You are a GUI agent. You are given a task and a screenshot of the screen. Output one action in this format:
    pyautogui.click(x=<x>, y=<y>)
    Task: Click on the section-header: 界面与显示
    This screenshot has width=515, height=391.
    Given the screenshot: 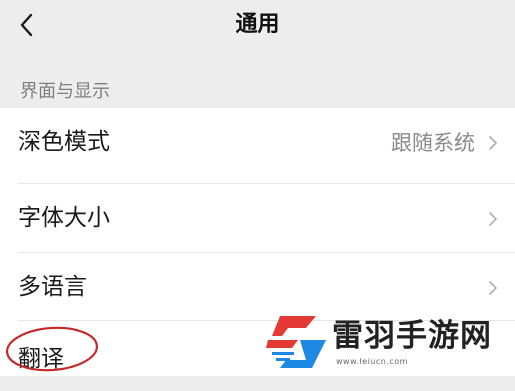 What is the action you would take?
    pyautogui.click(x=257, y=88)
    